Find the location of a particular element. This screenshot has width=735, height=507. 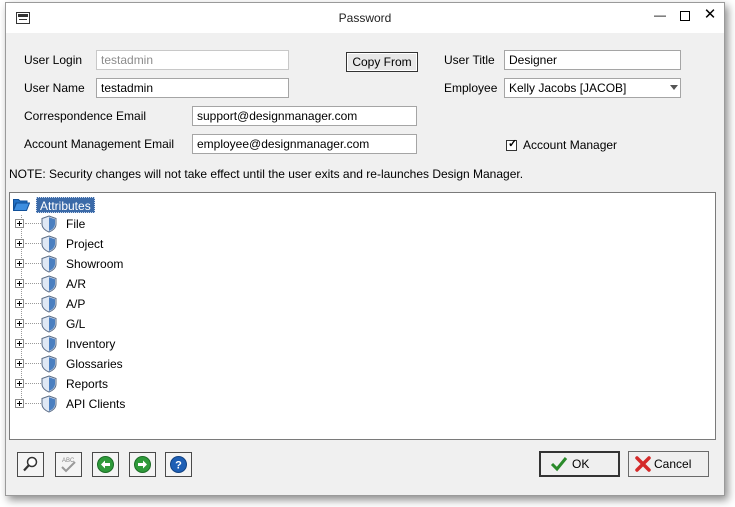

tree-node-label: Glossaries is located at coordinates (94, 364).